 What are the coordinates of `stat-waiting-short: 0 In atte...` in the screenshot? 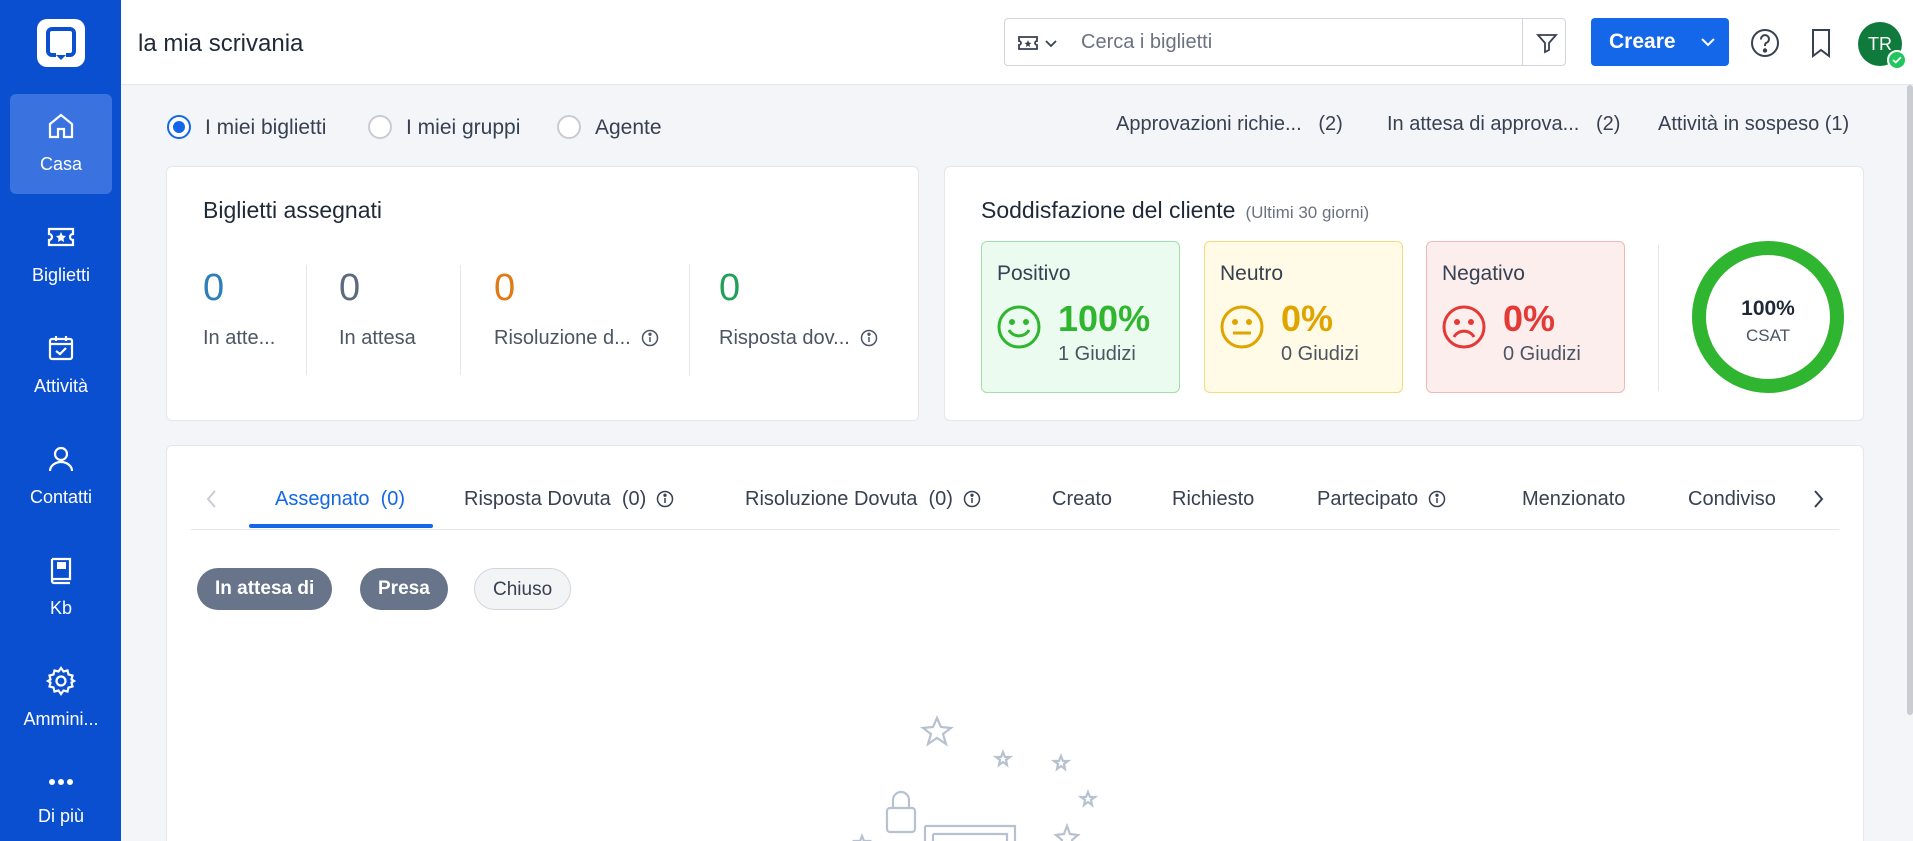 It's located at (239, 308).